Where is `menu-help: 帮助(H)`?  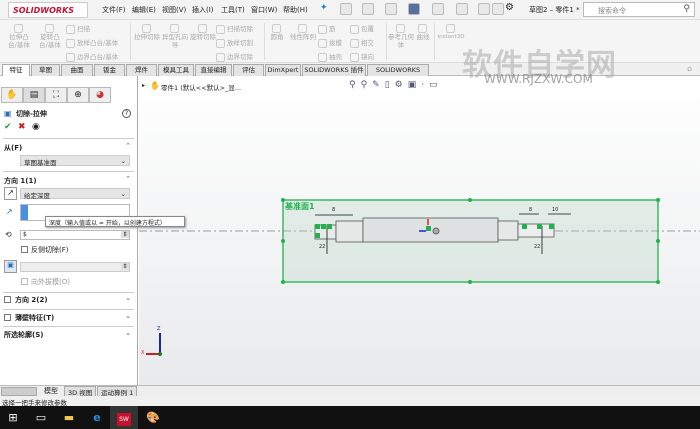
menu-help: 帮助(H) is located at coordinates (295, 10).